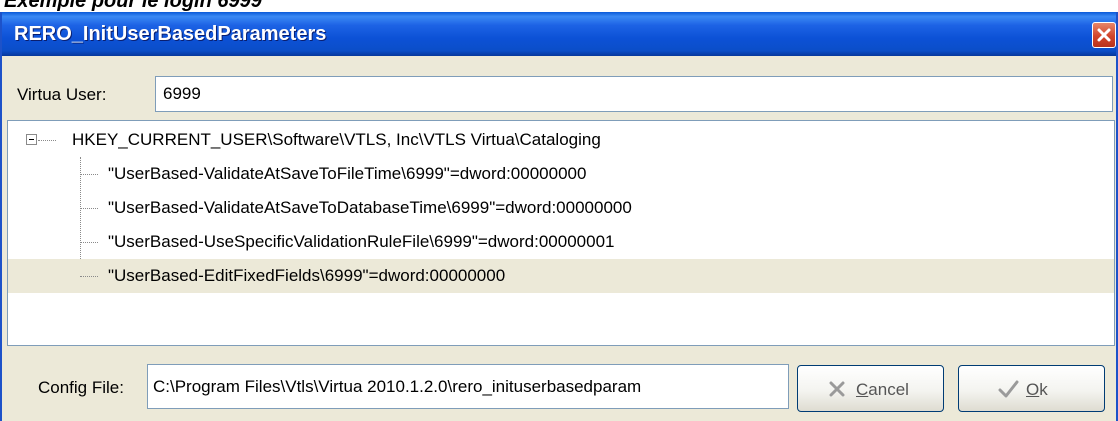  Describe the element at coordinates (1008, 389) in the screenshot. I see `checkmark-icon` at that location.